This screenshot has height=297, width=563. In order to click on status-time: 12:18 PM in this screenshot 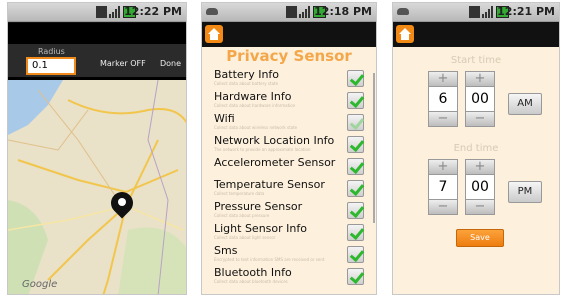, I will do `click(343, 11)`.